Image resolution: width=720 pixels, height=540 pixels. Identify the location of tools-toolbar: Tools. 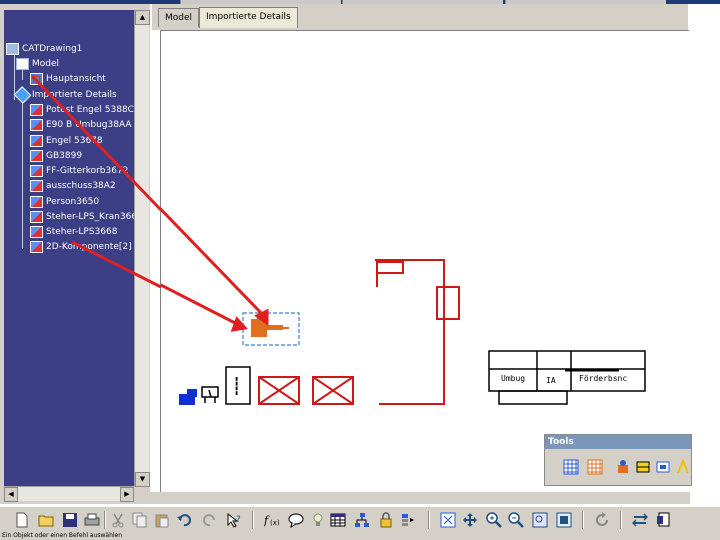
(618, 460).